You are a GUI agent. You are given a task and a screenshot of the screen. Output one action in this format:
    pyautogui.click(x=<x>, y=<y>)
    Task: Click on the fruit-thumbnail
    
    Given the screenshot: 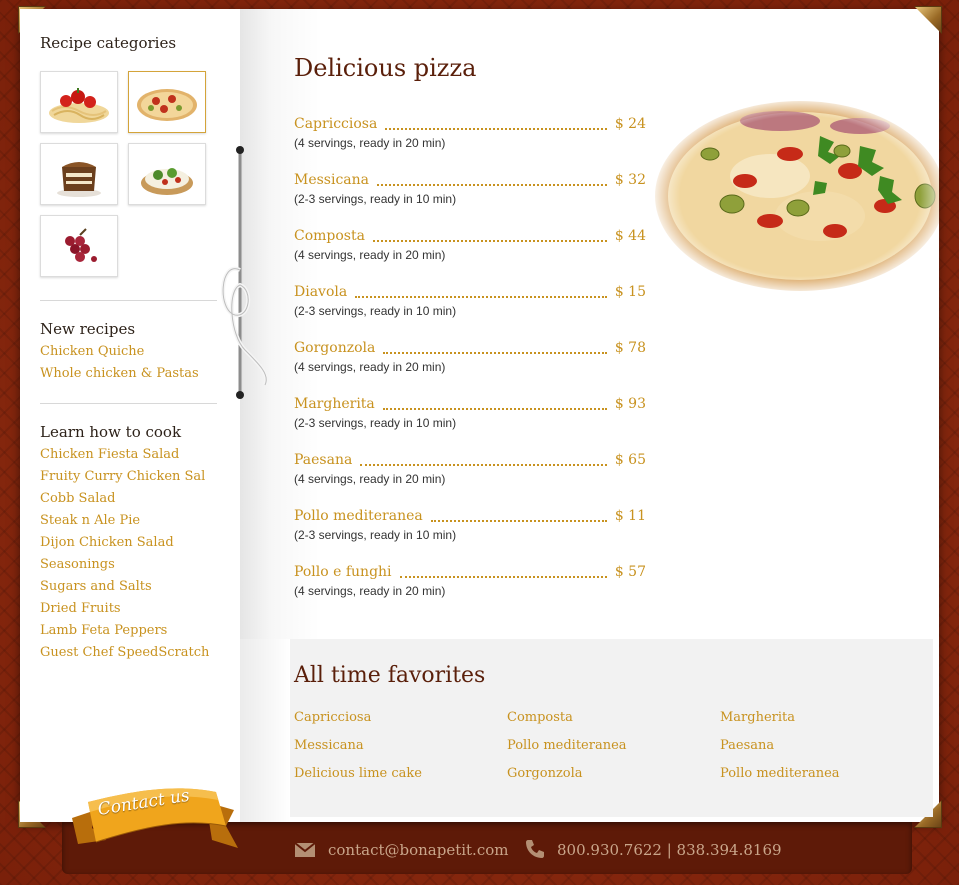 What is the action you would take?
    pyautogui.click(x=79, y=246)
    